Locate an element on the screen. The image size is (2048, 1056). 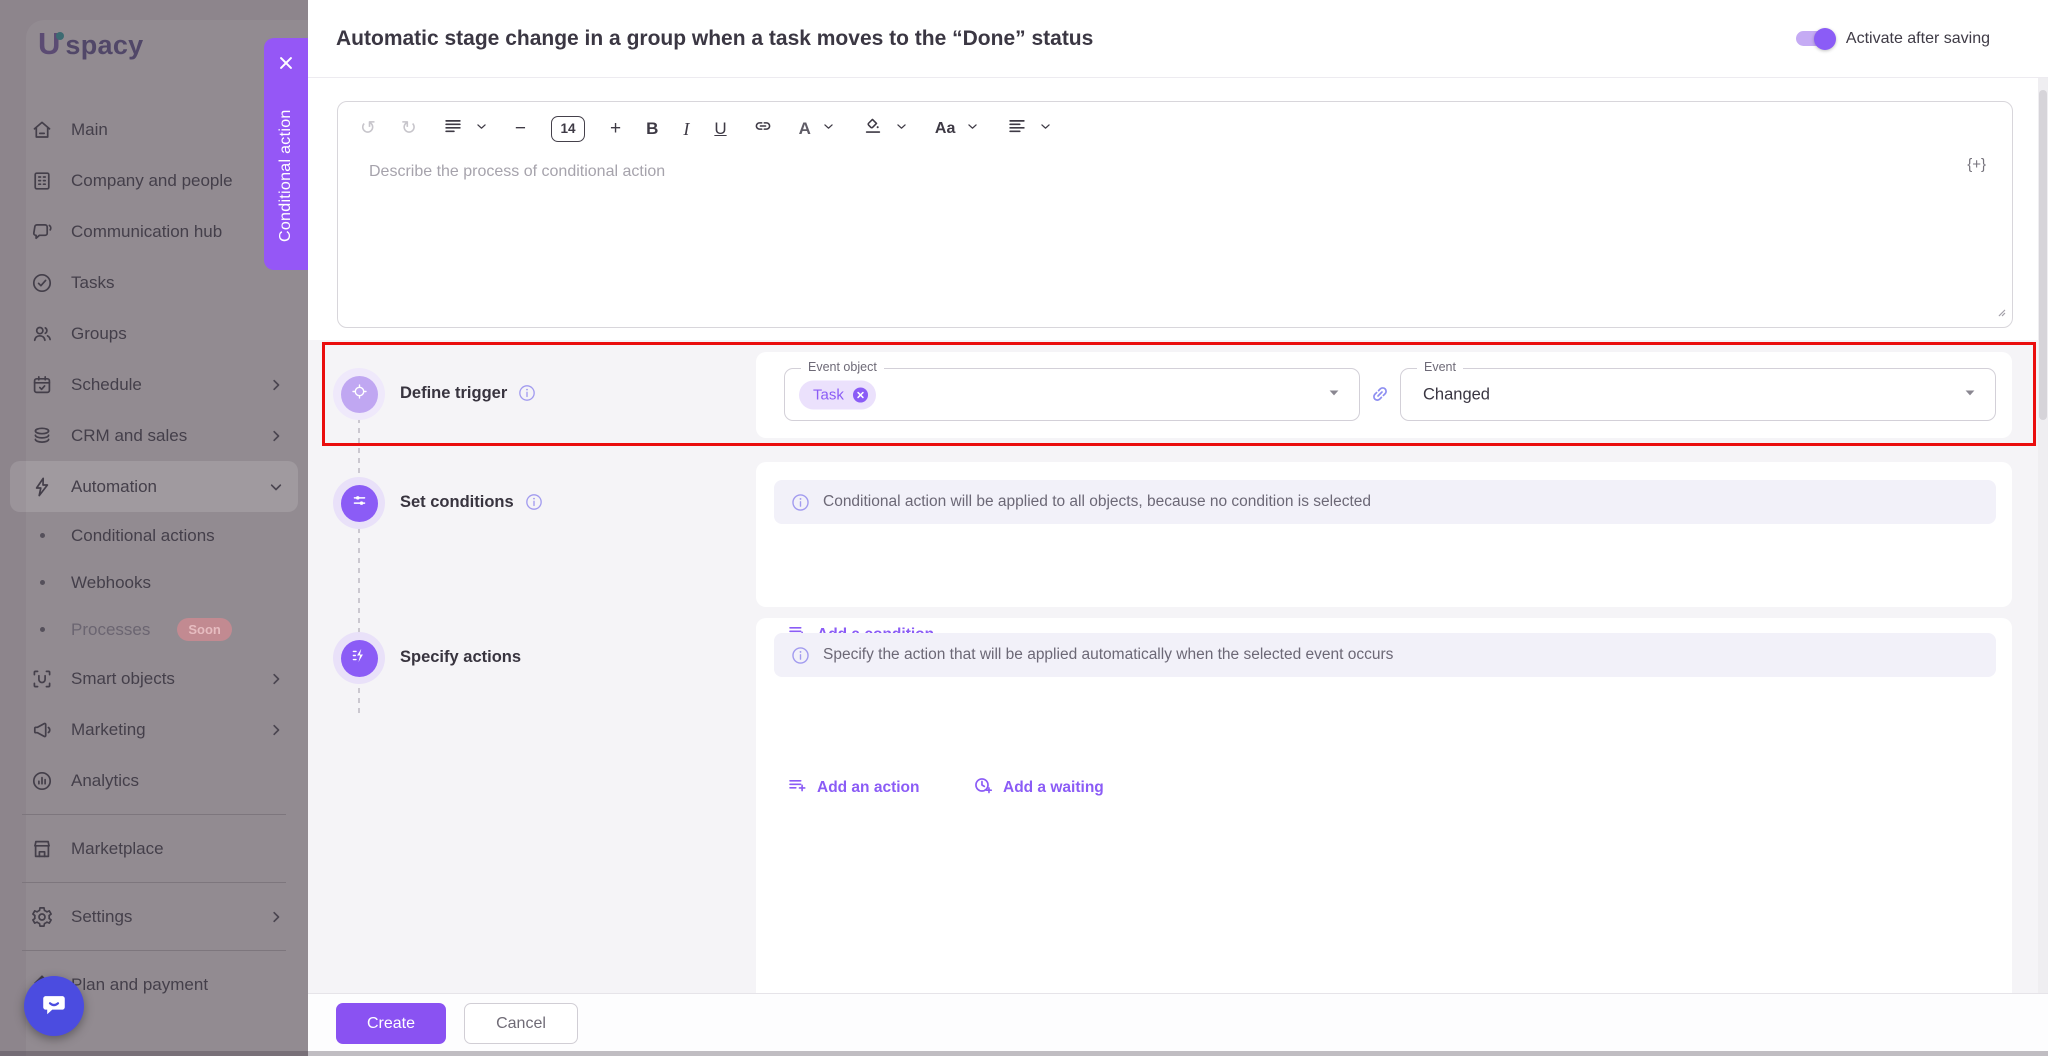
insert-link-icon is located at coordinates (763, 128).